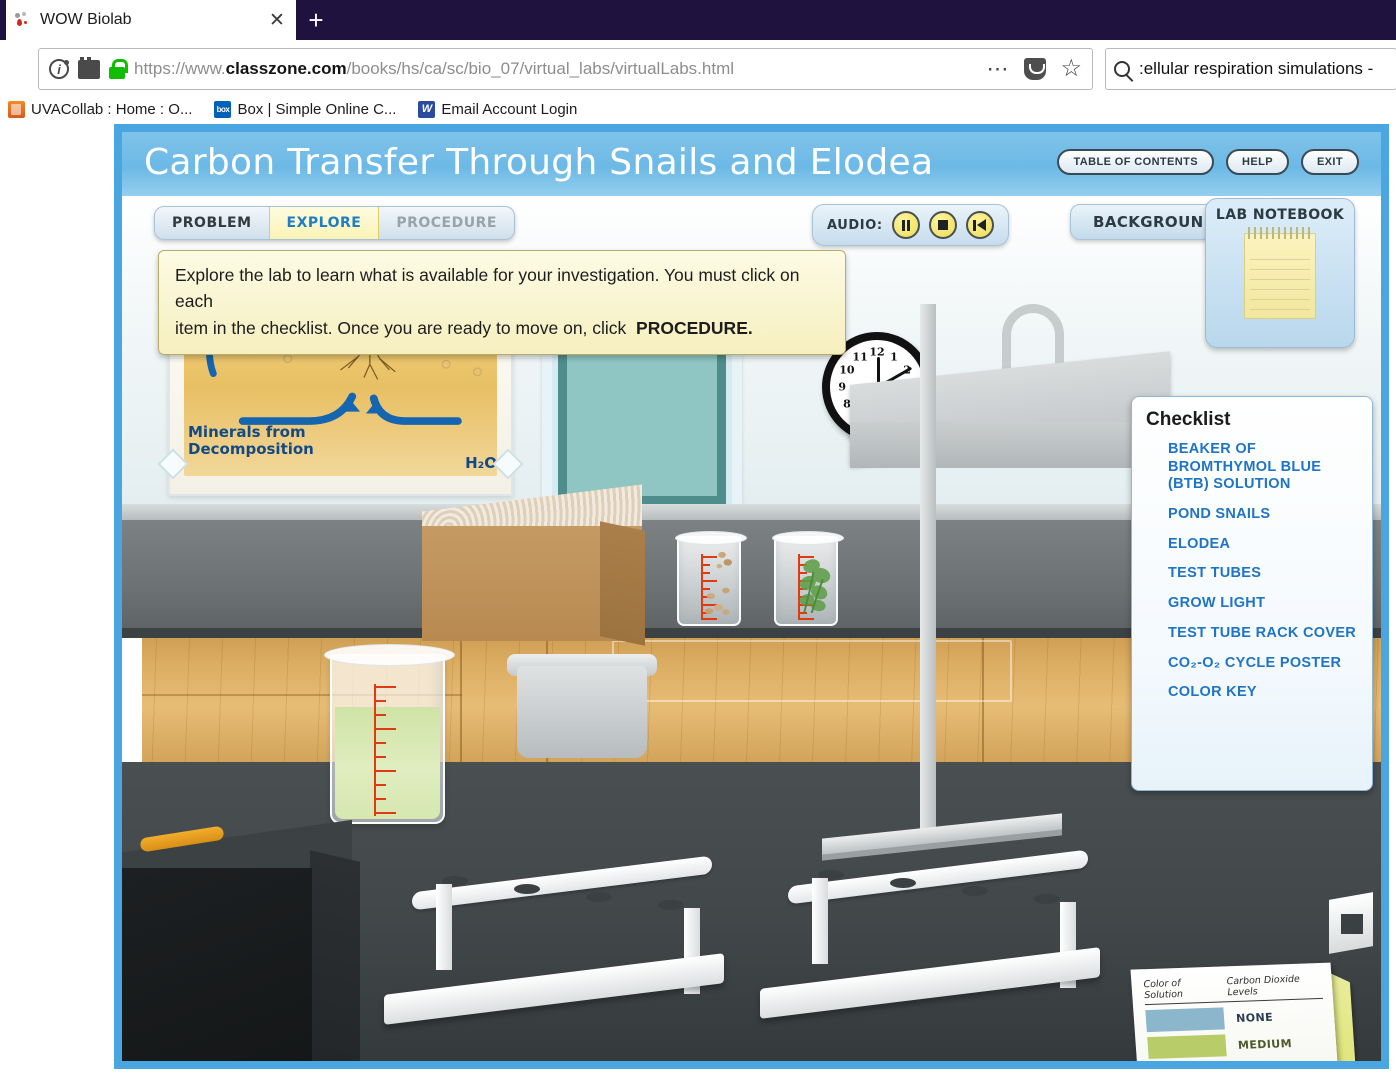 The image size is (1396, 1085). Describe the element at coordinates (1187, 1047) in the screenshot. I see `color-swatch-medium` at that location.